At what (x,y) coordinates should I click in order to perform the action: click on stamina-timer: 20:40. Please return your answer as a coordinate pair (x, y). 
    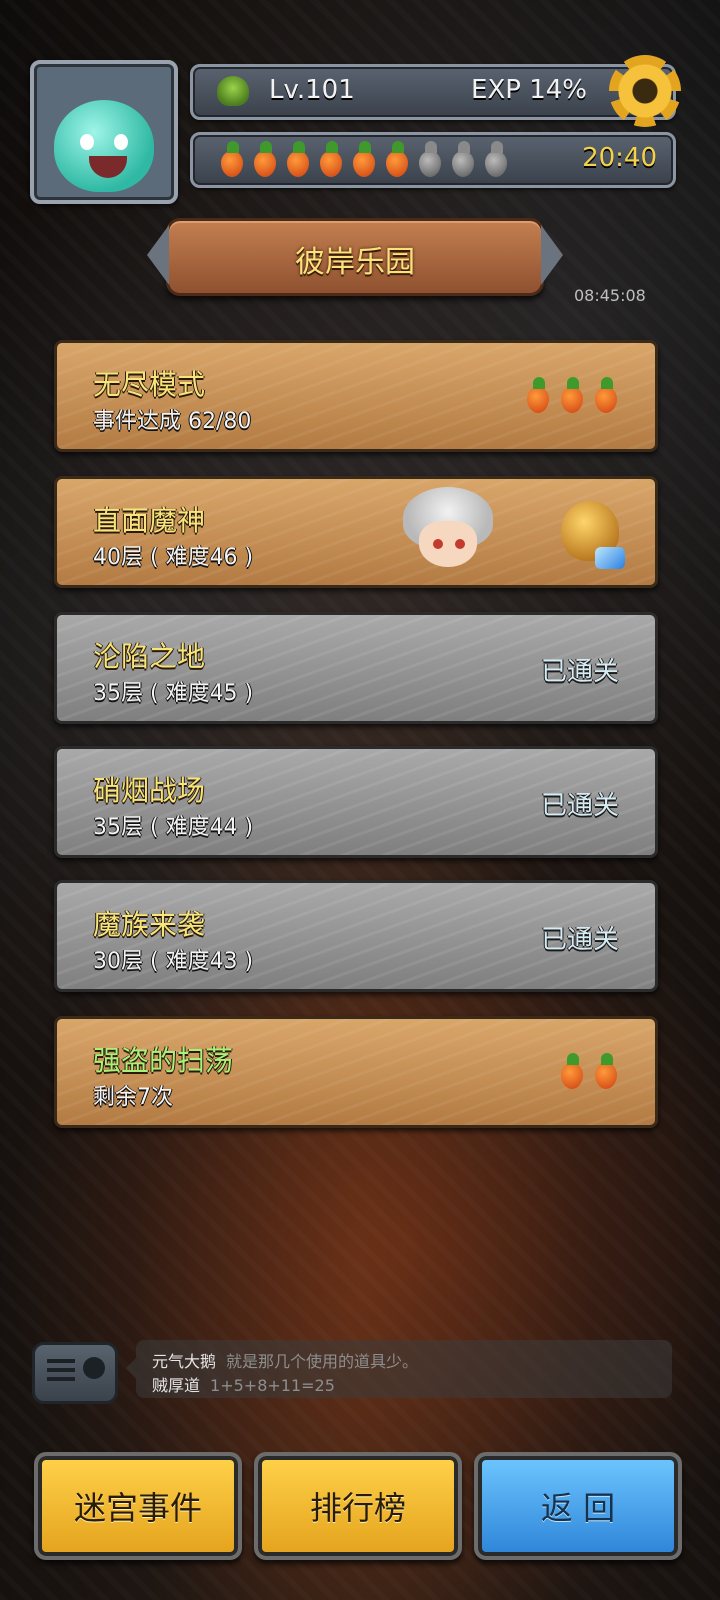
    Looking at the image, I should click on (619, 158).